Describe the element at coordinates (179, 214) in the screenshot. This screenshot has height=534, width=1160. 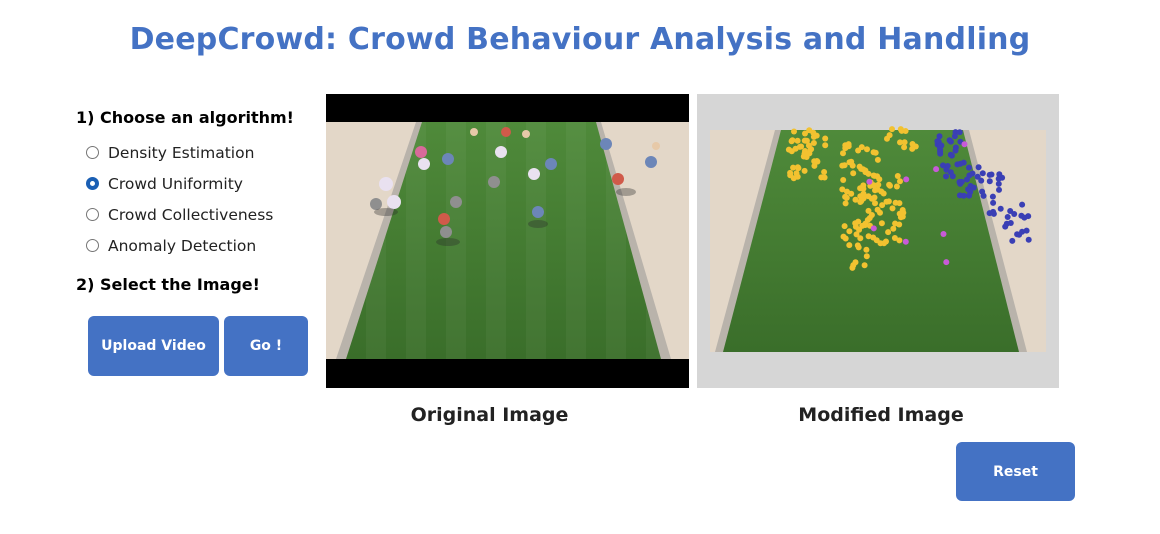
I see `radio-crowd-collectiveness: Crowd Collectiveness` at that location.